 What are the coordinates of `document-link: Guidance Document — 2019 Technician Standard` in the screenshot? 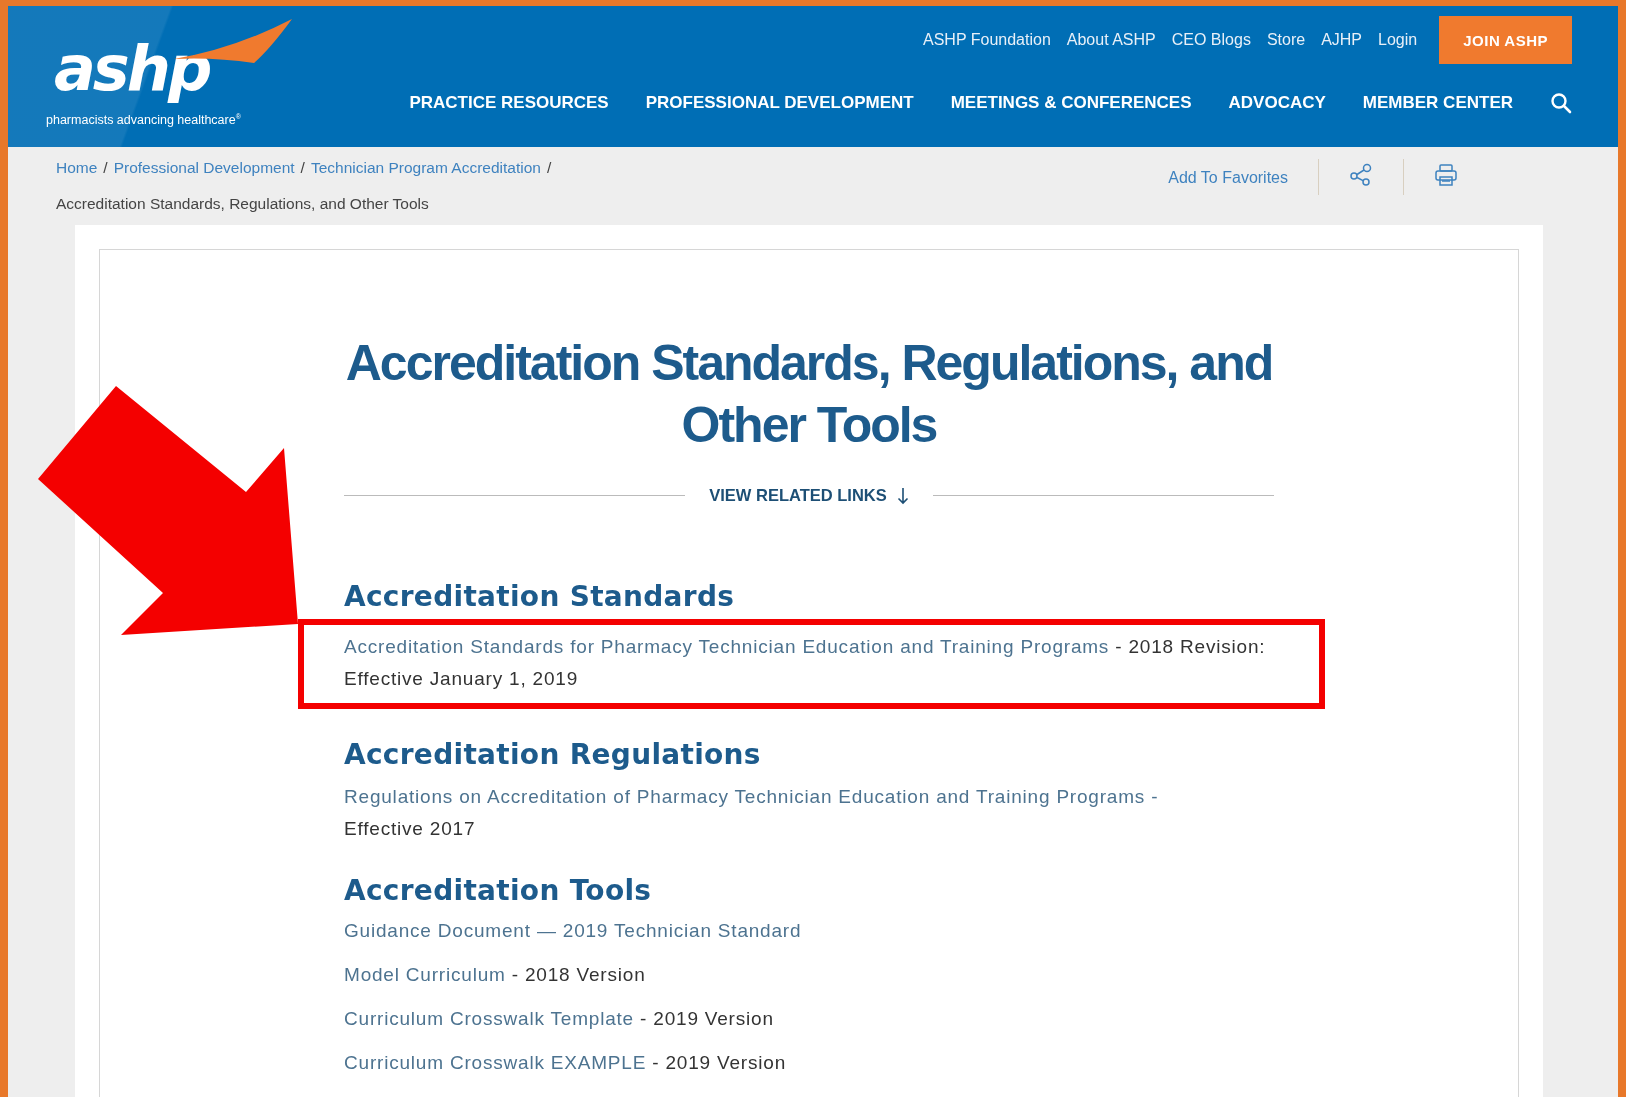 It's located at (573, 930).